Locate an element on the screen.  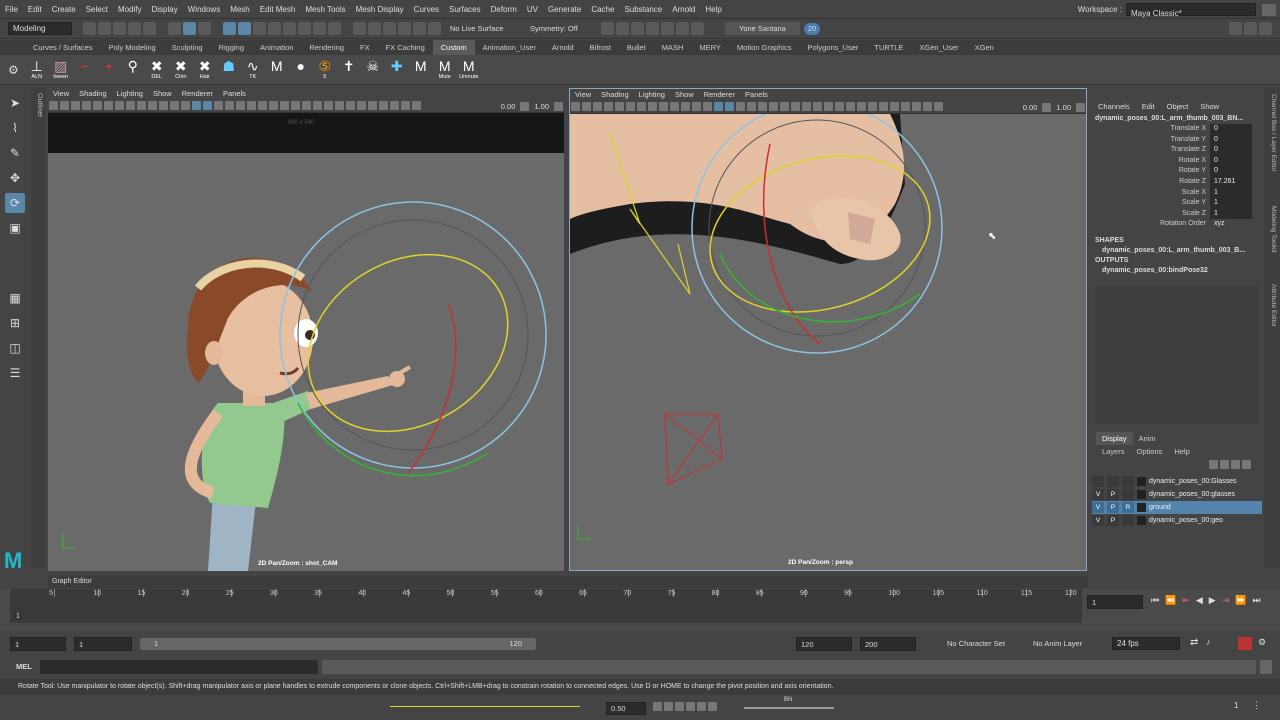
layers-menu: Layers is located at coordinates (1113, 451).